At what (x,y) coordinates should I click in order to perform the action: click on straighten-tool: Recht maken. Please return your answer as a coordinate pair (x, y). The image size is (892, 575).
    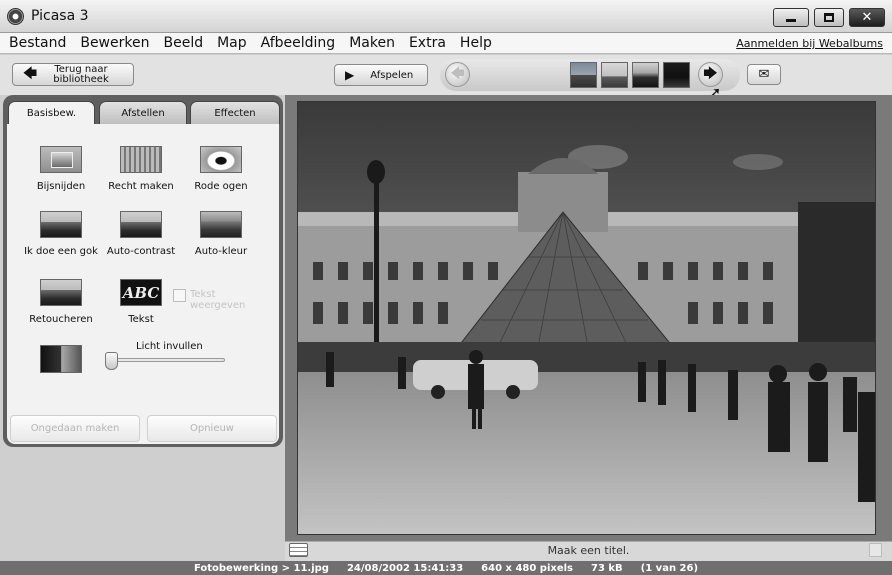
    Looking at the image, I should click on (141, 169).